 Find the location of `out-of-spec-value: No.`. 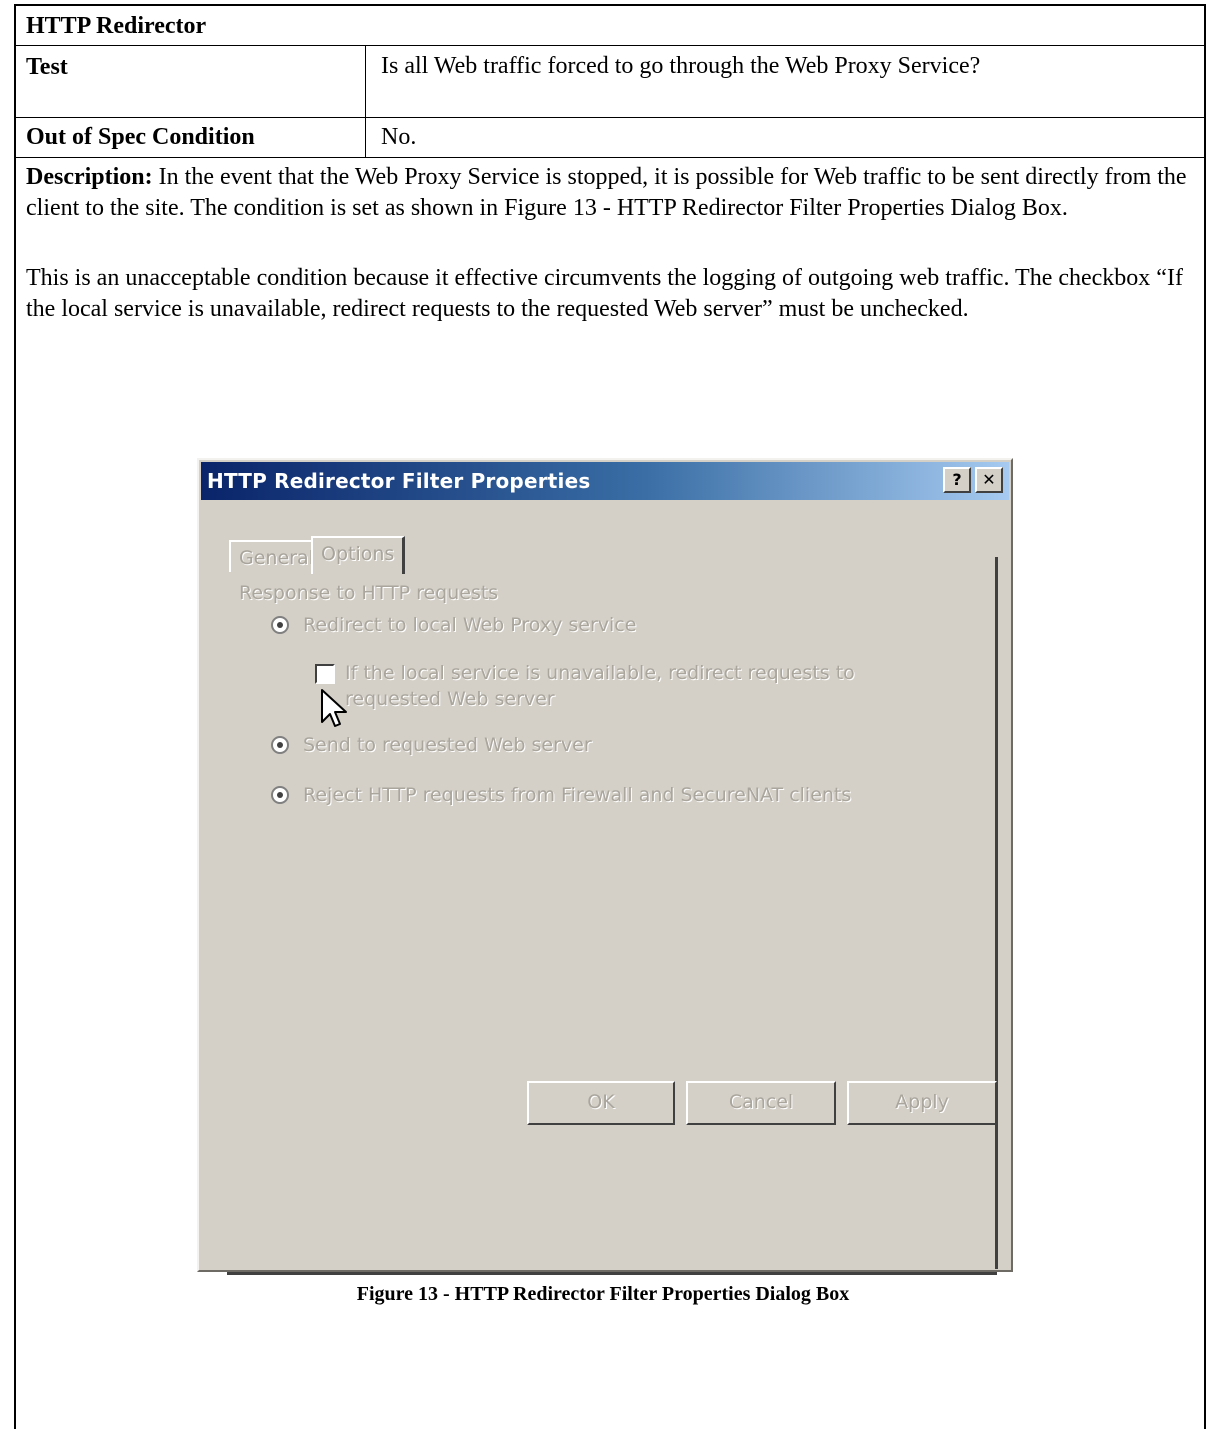

out-of-spec-value: No. is located at coordinates (399, 137).